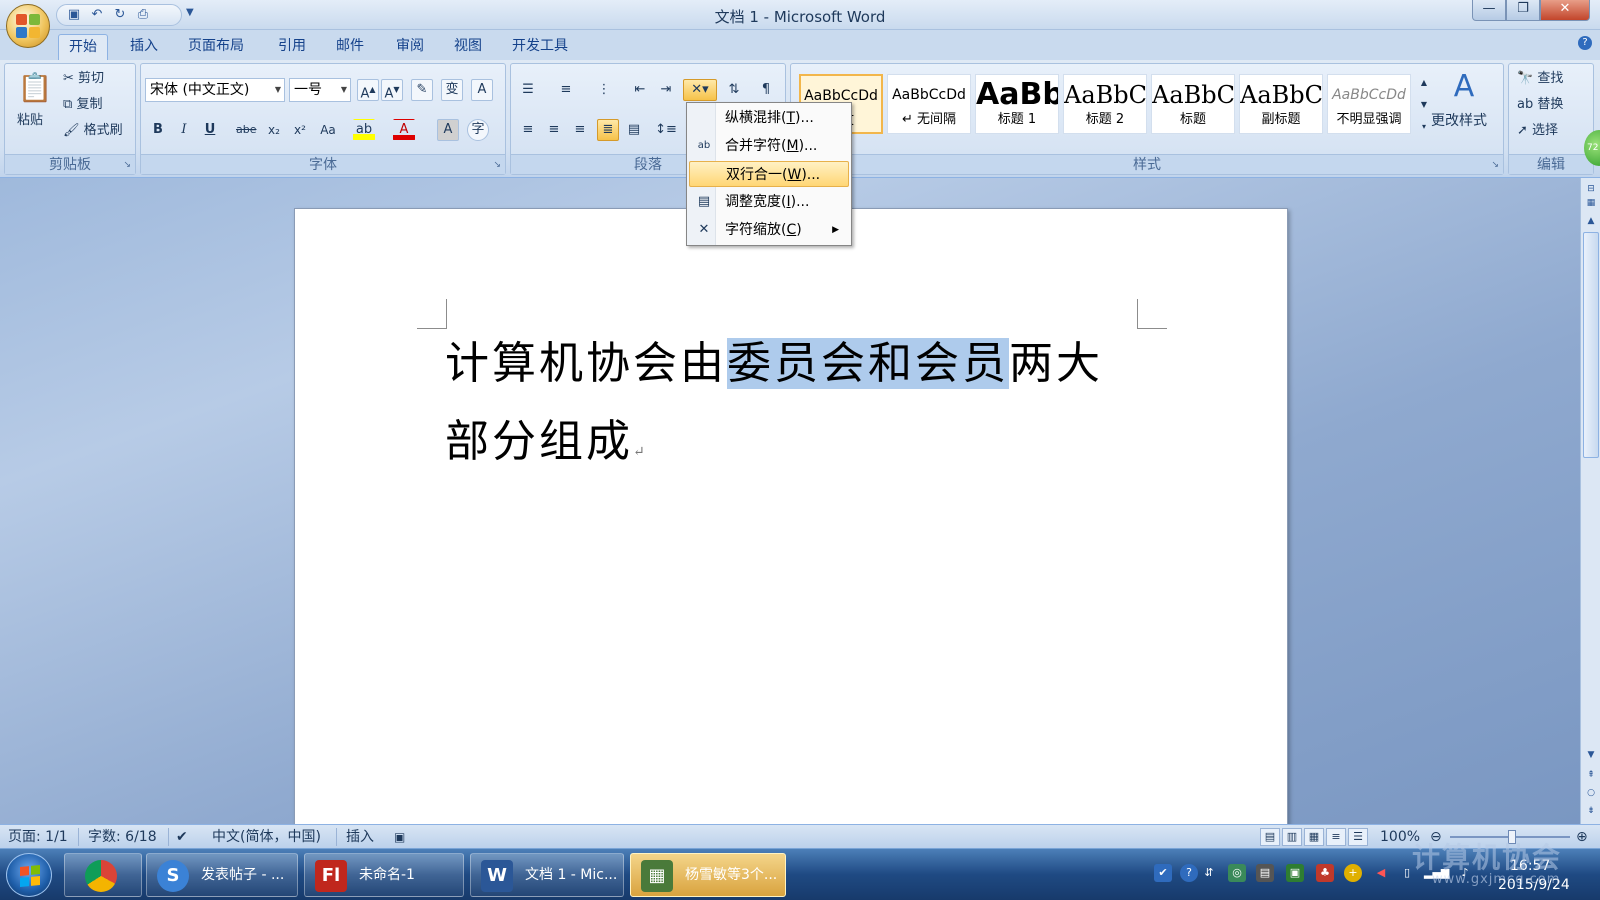 The height and width of the screenshot is (900, 1600). Describe the element at coordinates (1459, 121) in the screenshot. I see `change-styles-button: 更改样式` at that location.